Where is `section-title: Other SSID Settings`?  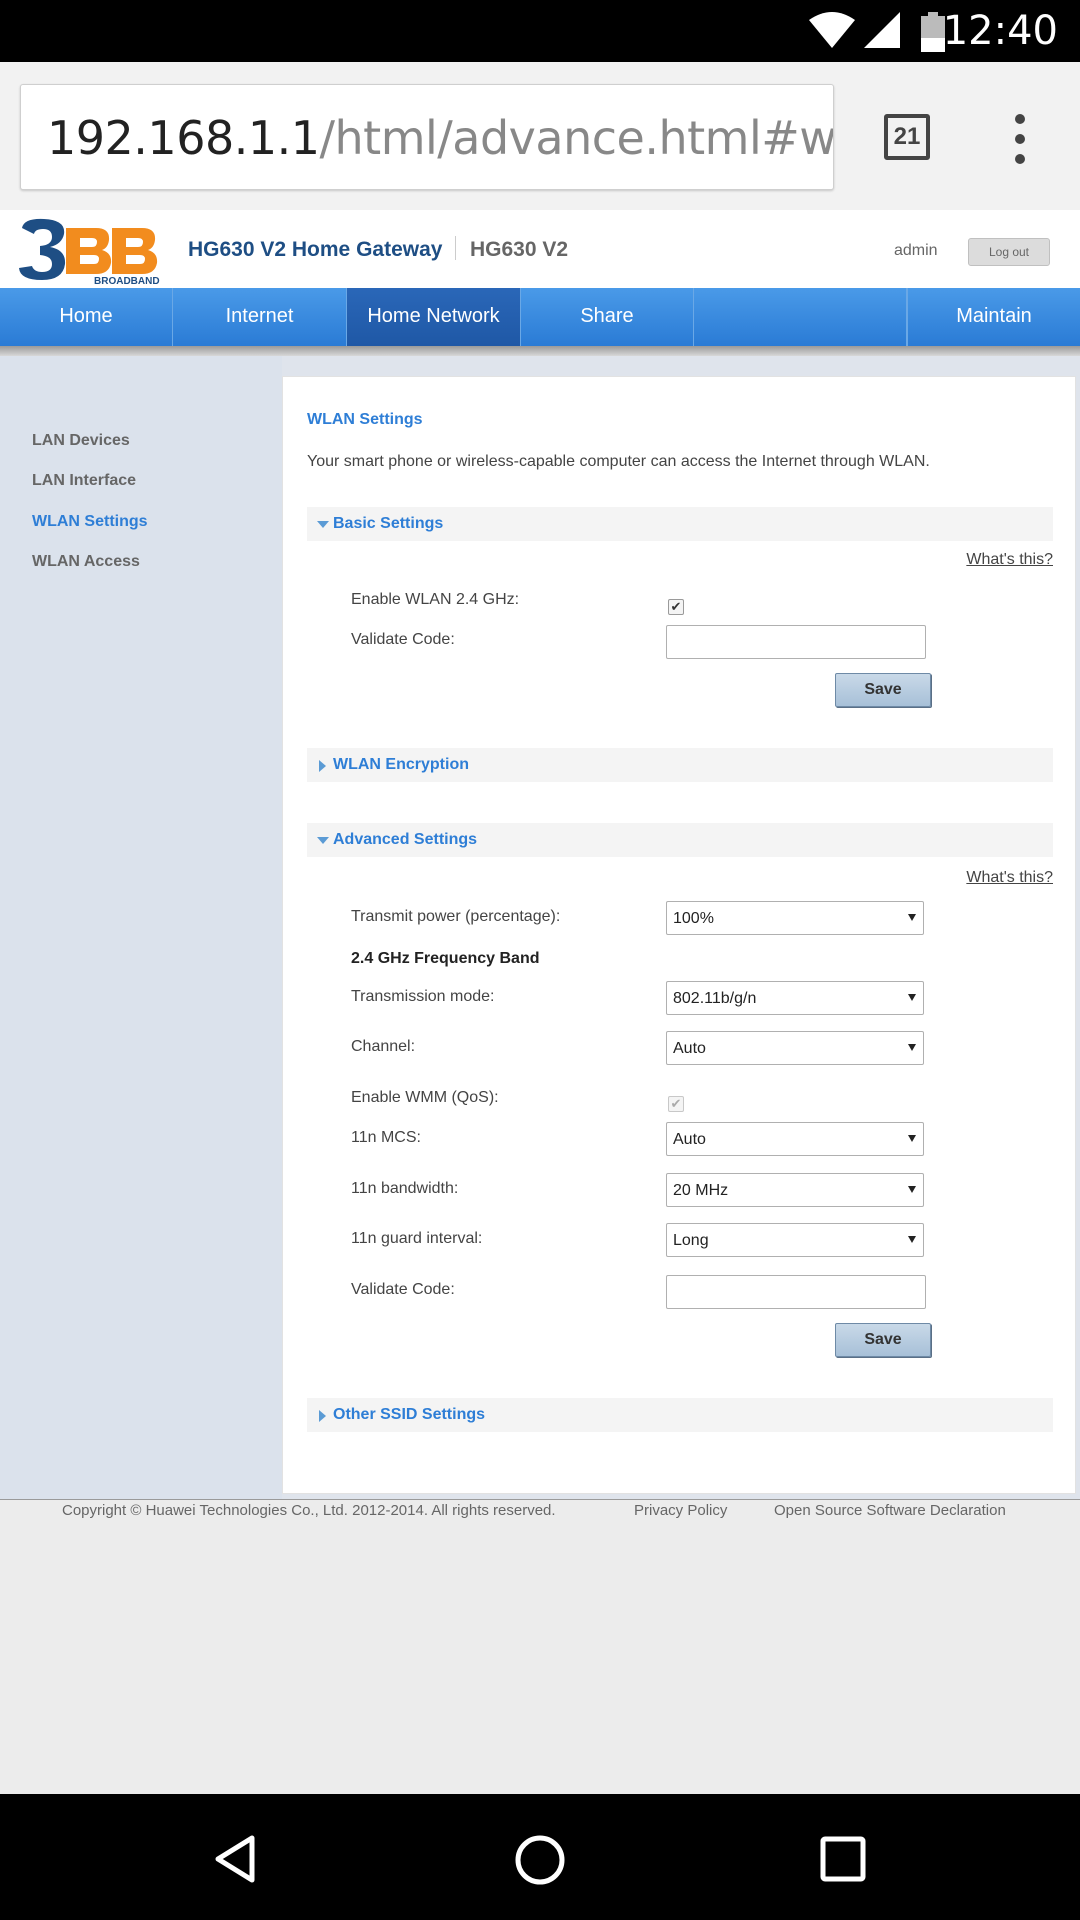 section-title: Other SSID Settings is located at coordinates (409, 1414).